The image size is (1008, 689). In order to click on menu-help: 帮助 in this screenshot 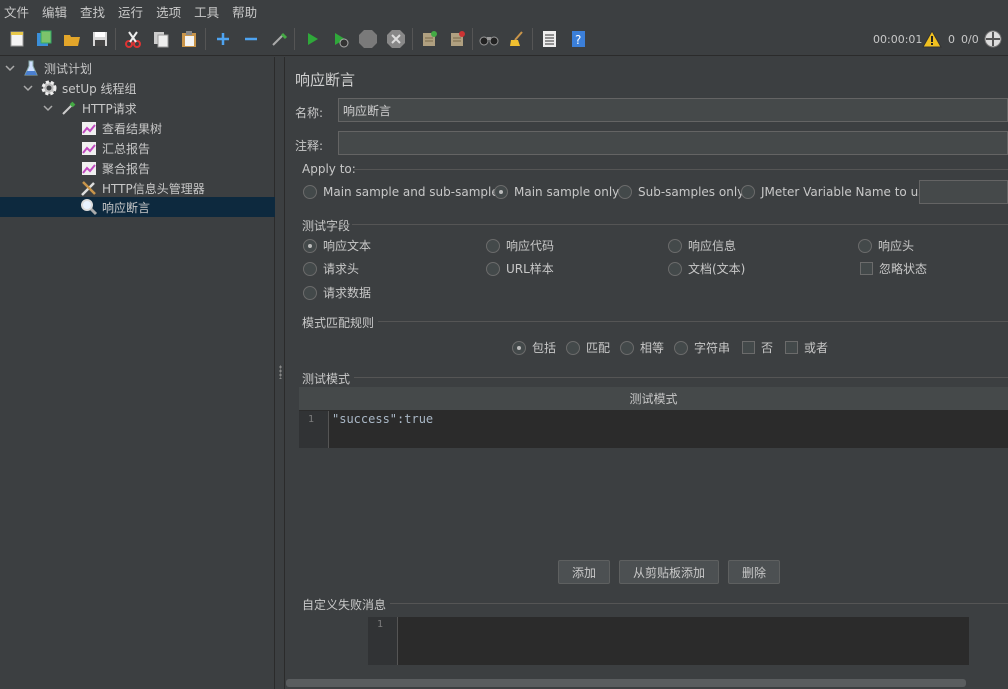, I will do `click(244, 11)`.